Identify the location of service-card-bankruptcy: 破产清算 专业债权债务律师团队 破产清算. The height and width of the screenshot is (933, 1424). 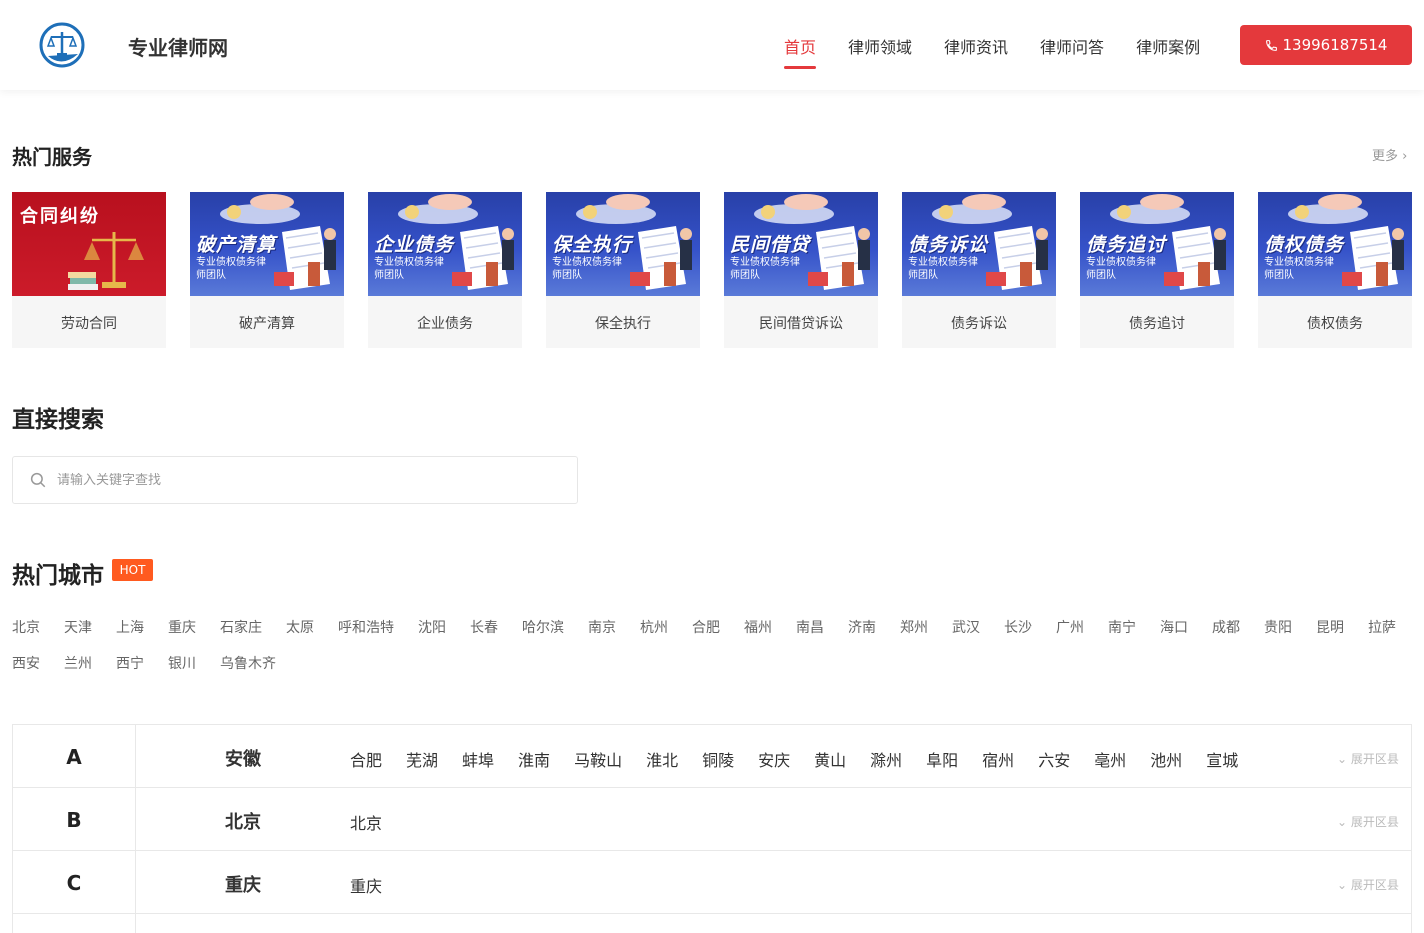
(267, 270).